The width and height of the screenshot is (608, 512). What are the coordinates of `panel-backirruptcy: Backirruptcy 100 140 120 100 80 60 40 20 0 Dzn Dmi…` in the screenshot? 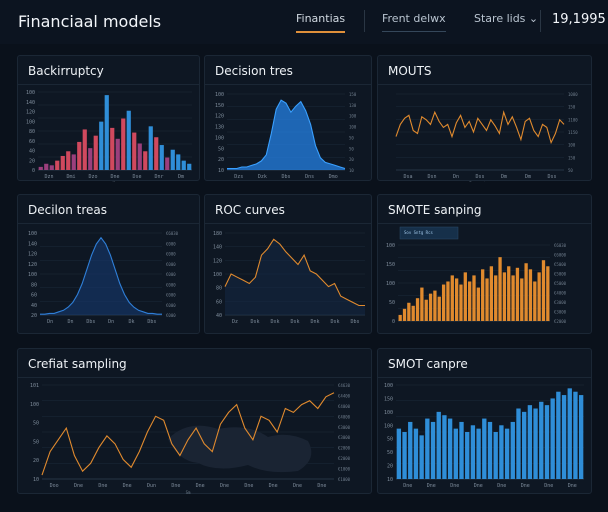 It's located at (108, 118).